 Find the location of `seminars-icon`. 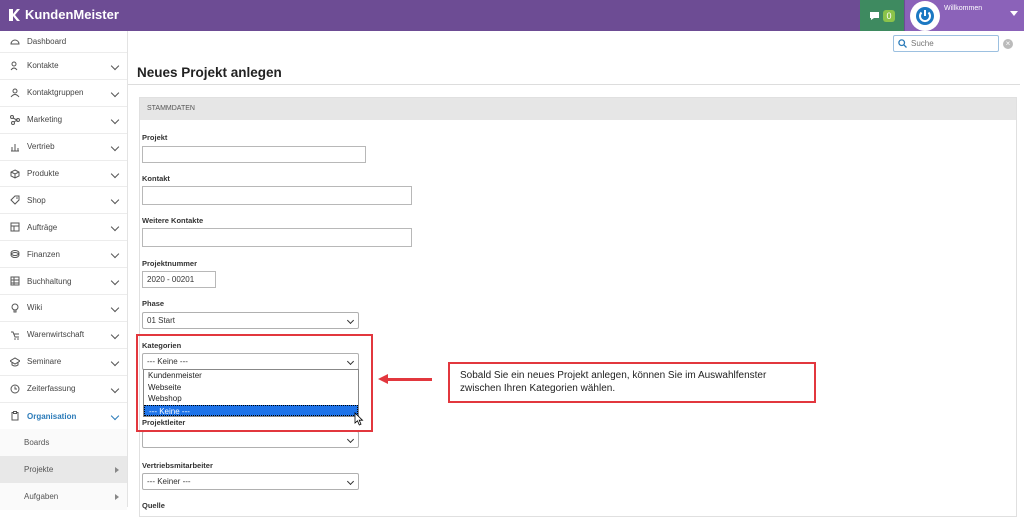

seminars-icon is located at coordinates (15, 362).